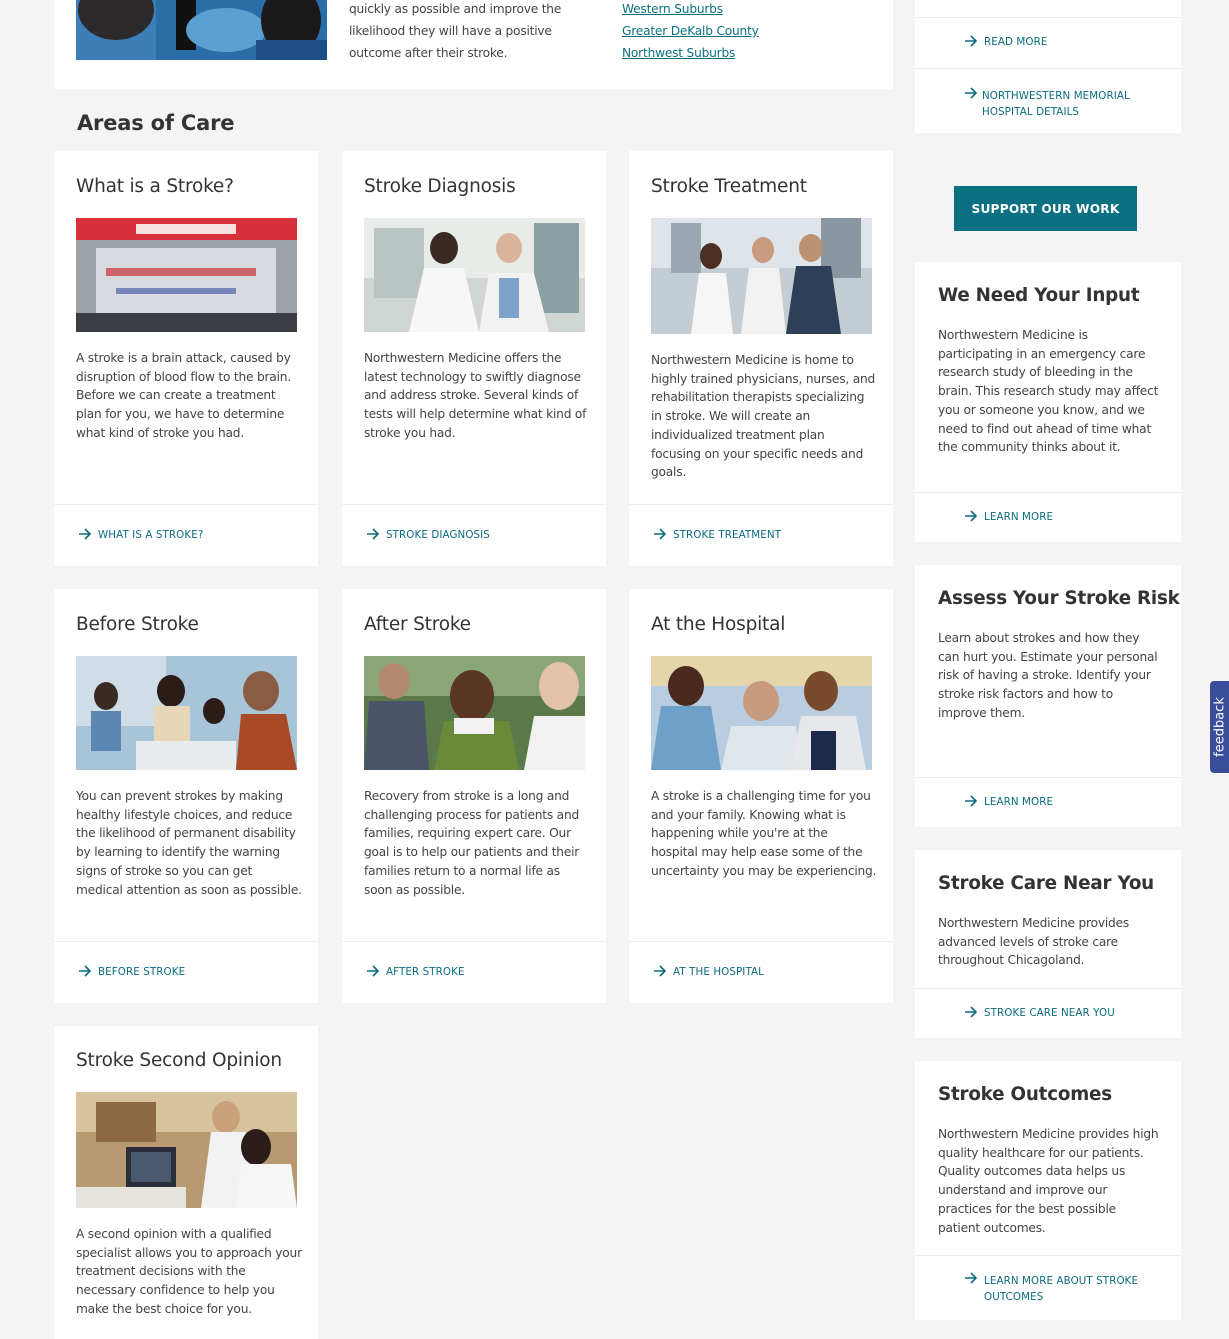 Image resolution: width=1229 pixels, height=1339 pixels. I want to click on link-label: Before Stroke, so click(142, 972).